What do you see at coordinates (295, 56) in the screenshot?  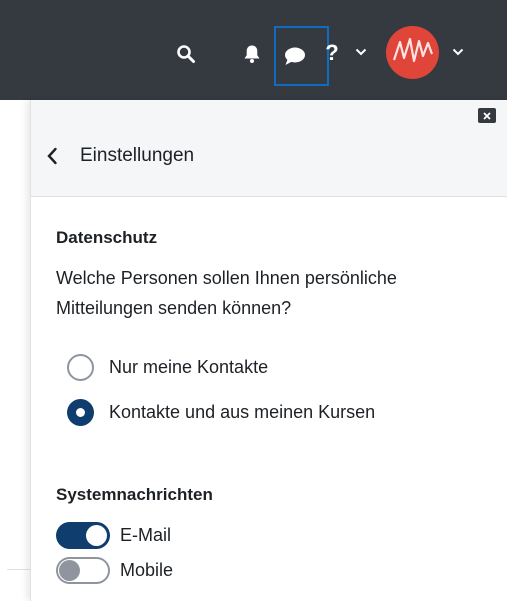 I see `chat-bubble-icon` at bounding box center [295, 56].